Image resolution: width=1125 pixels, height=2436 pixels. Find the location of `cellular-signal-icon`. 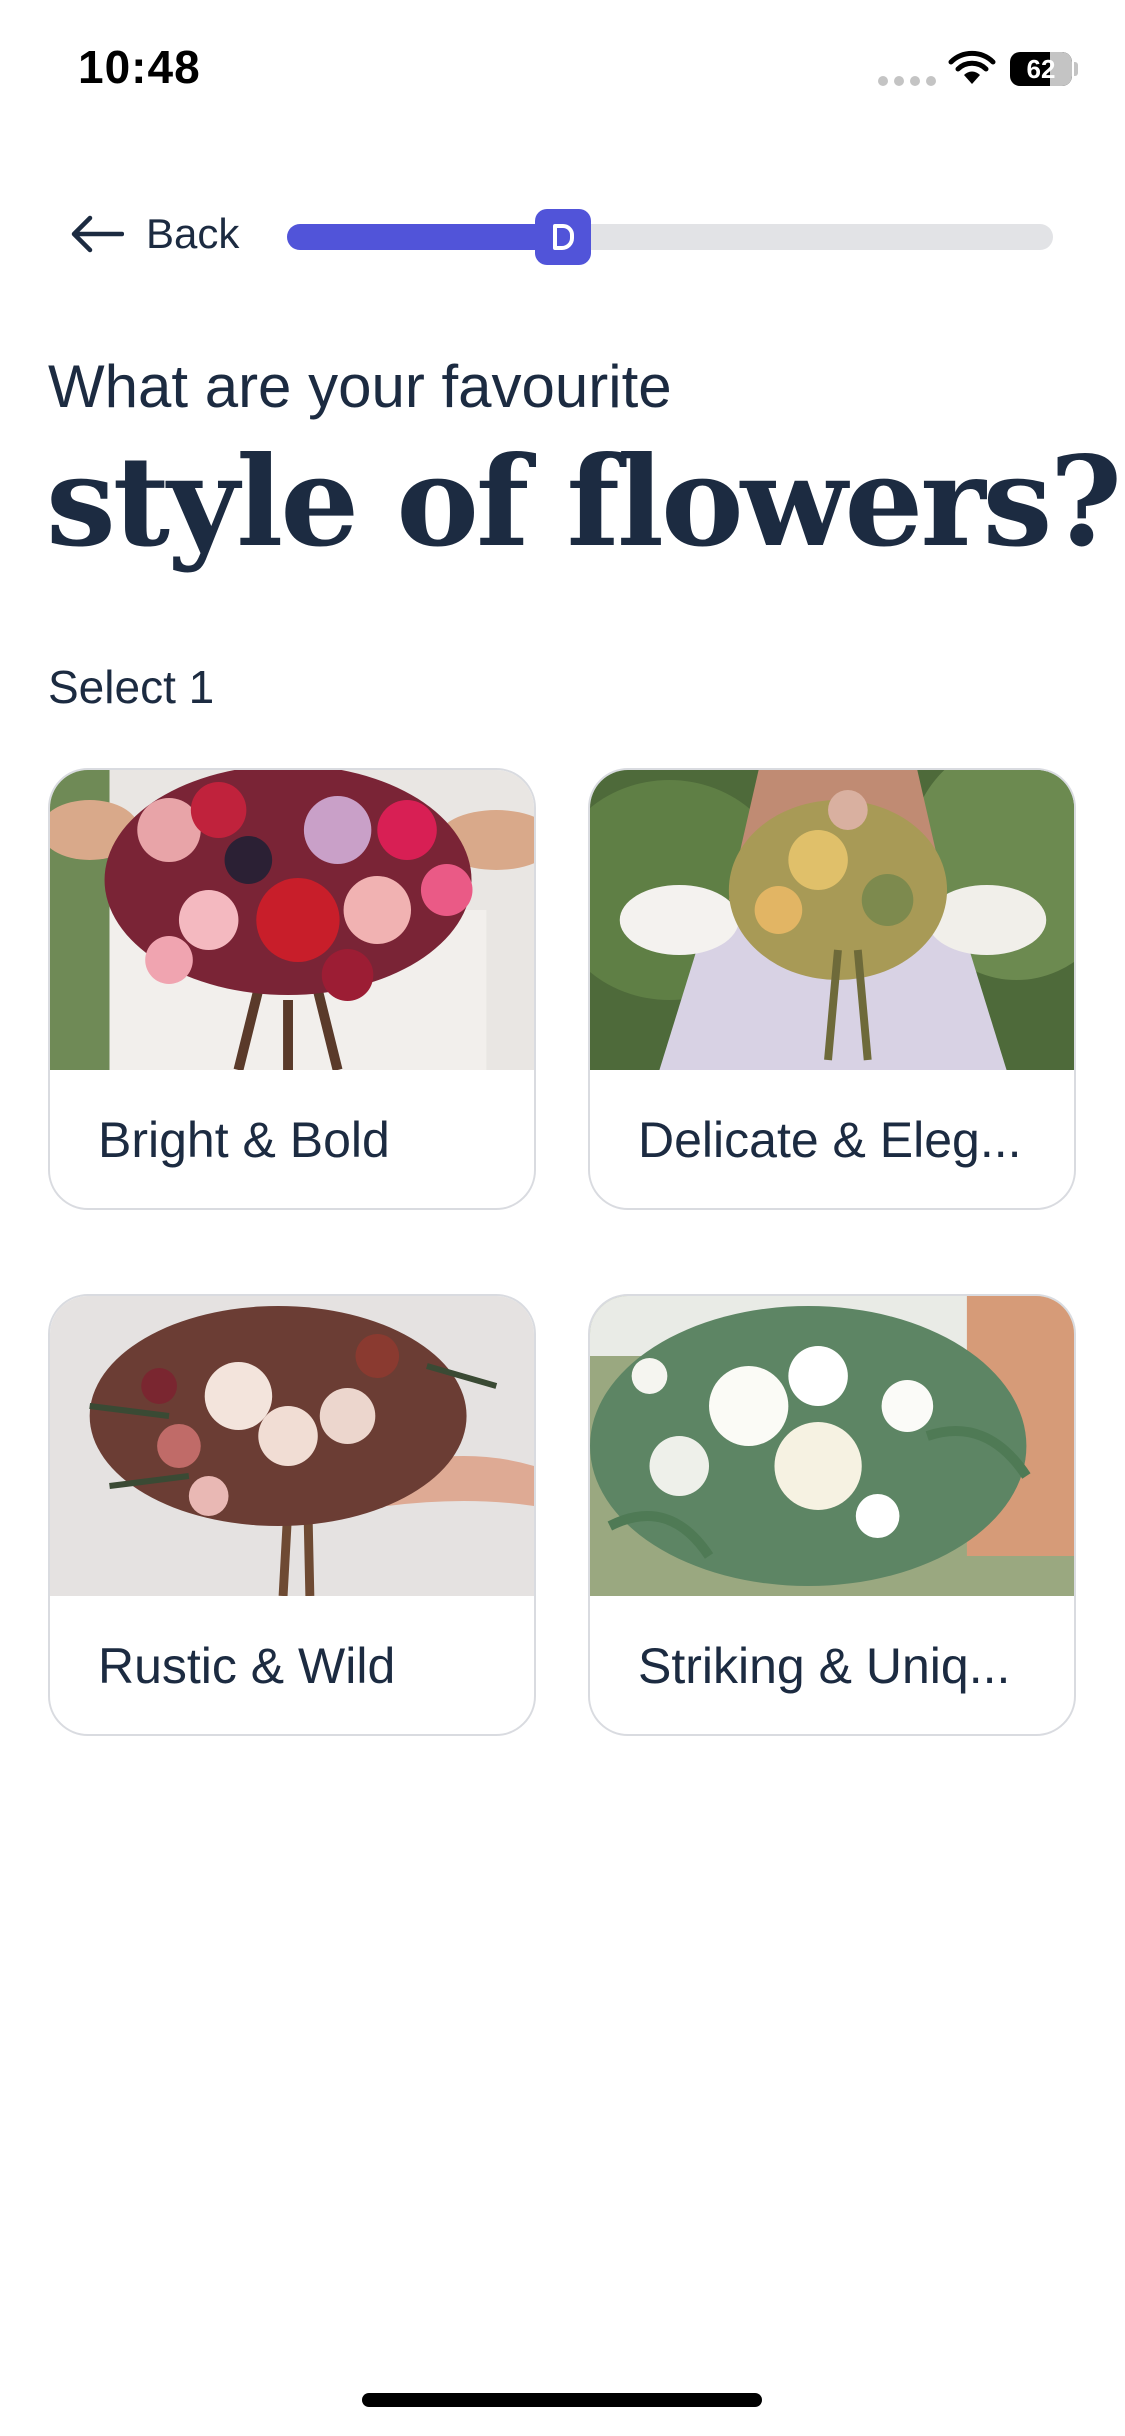

cellular-signal-icon is located at coordinates (907, 81).